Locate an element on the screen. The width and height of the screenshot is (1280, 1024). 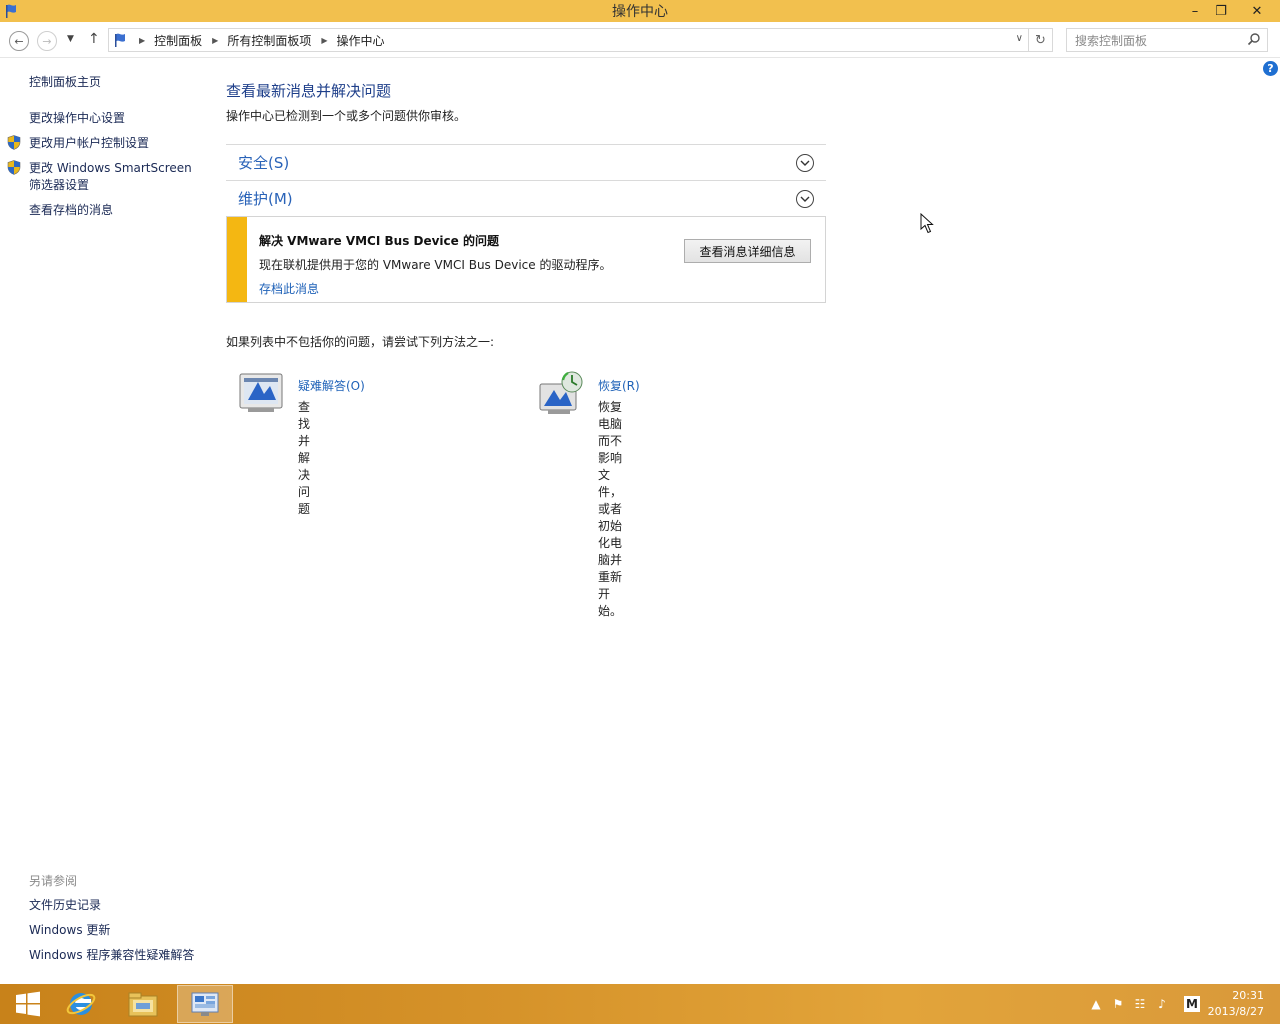
see-also-heading: 另请参阅 is located at coordinates (53, 881).